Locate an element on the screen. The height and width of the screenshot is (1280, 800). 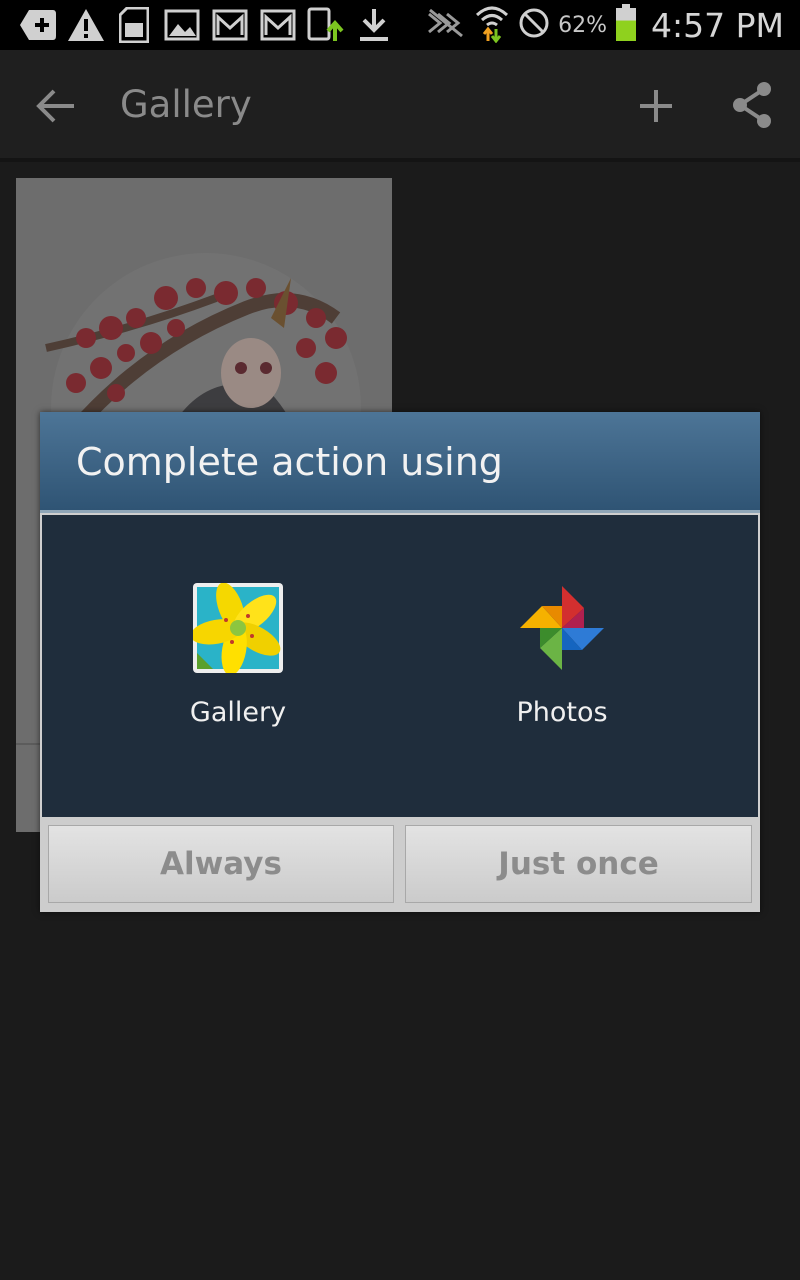
app-label-gallery: Gallery is located at coordinates (238, 712).